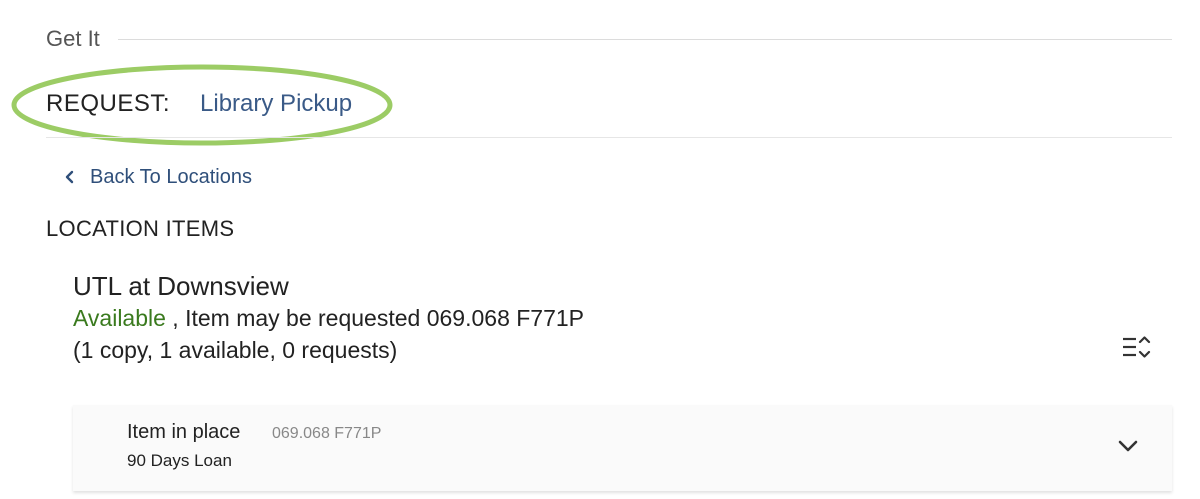 The image size is (1200, 499). I want to click on back-to-locations-link: Back To Locations, so click(158, 177).